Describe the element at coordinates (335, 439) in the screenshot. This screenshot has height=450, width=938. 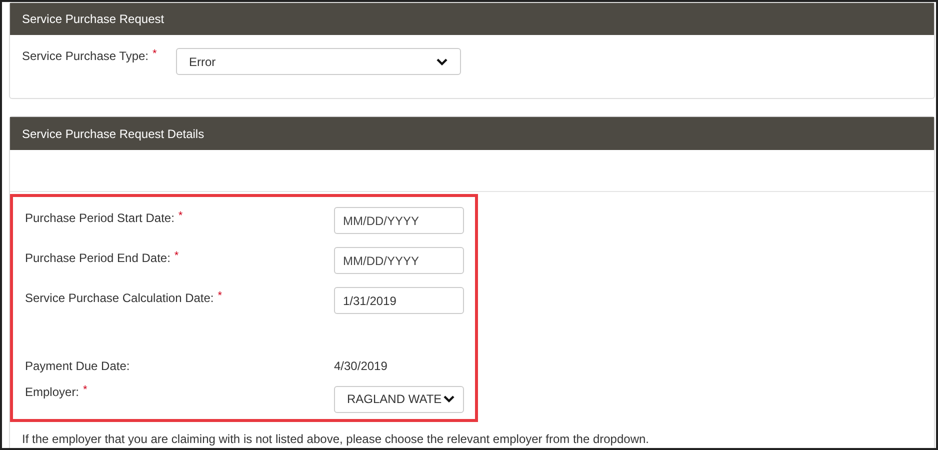
I see `help-text: If the employer that you are claiming with is not listed above, please choose the relevant employer from the dropdown.` at that location.